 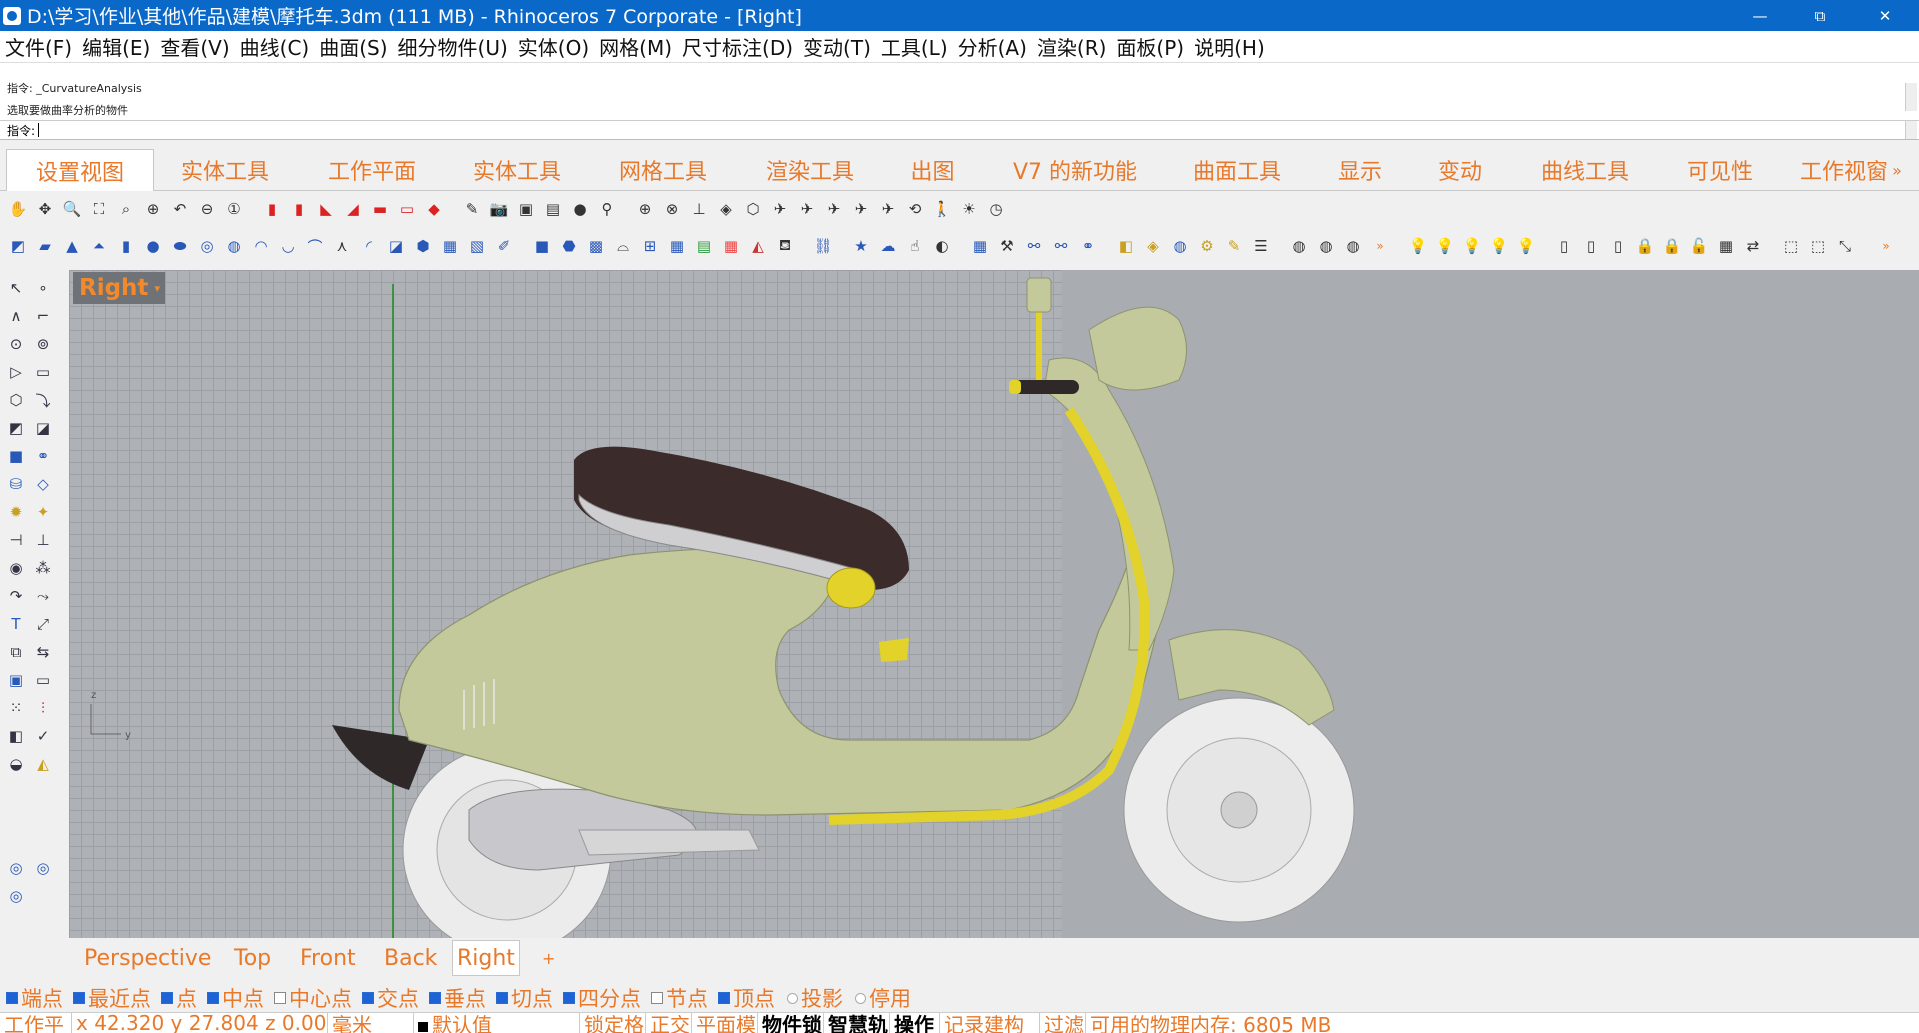 I want to click on status-history: 记录建构, so click(x=990, y=1023).